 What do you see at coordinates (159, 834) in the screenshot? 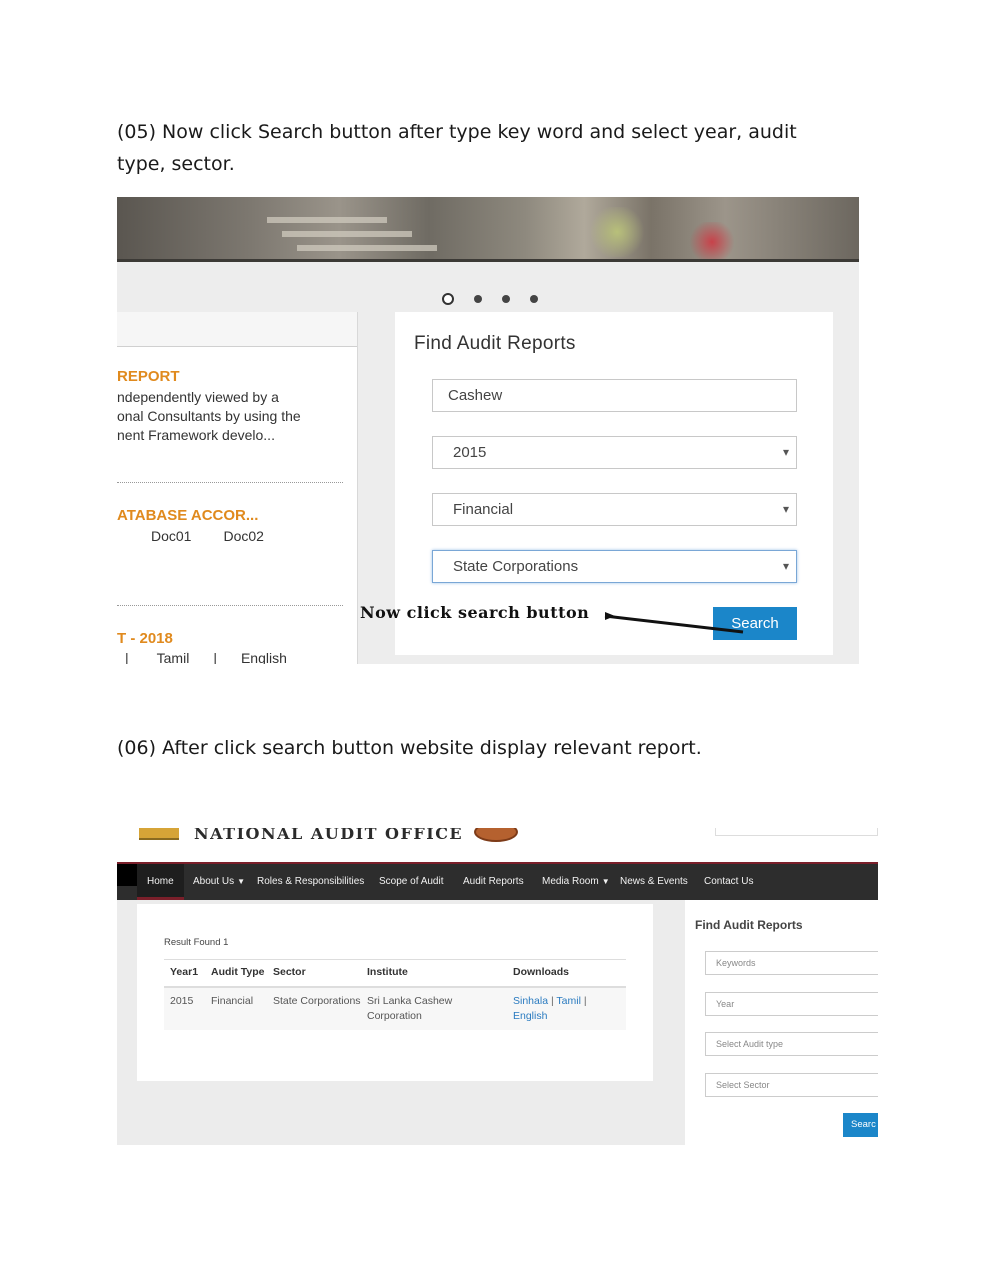
I see `emblem-logo` at bounding box center [159, 834].